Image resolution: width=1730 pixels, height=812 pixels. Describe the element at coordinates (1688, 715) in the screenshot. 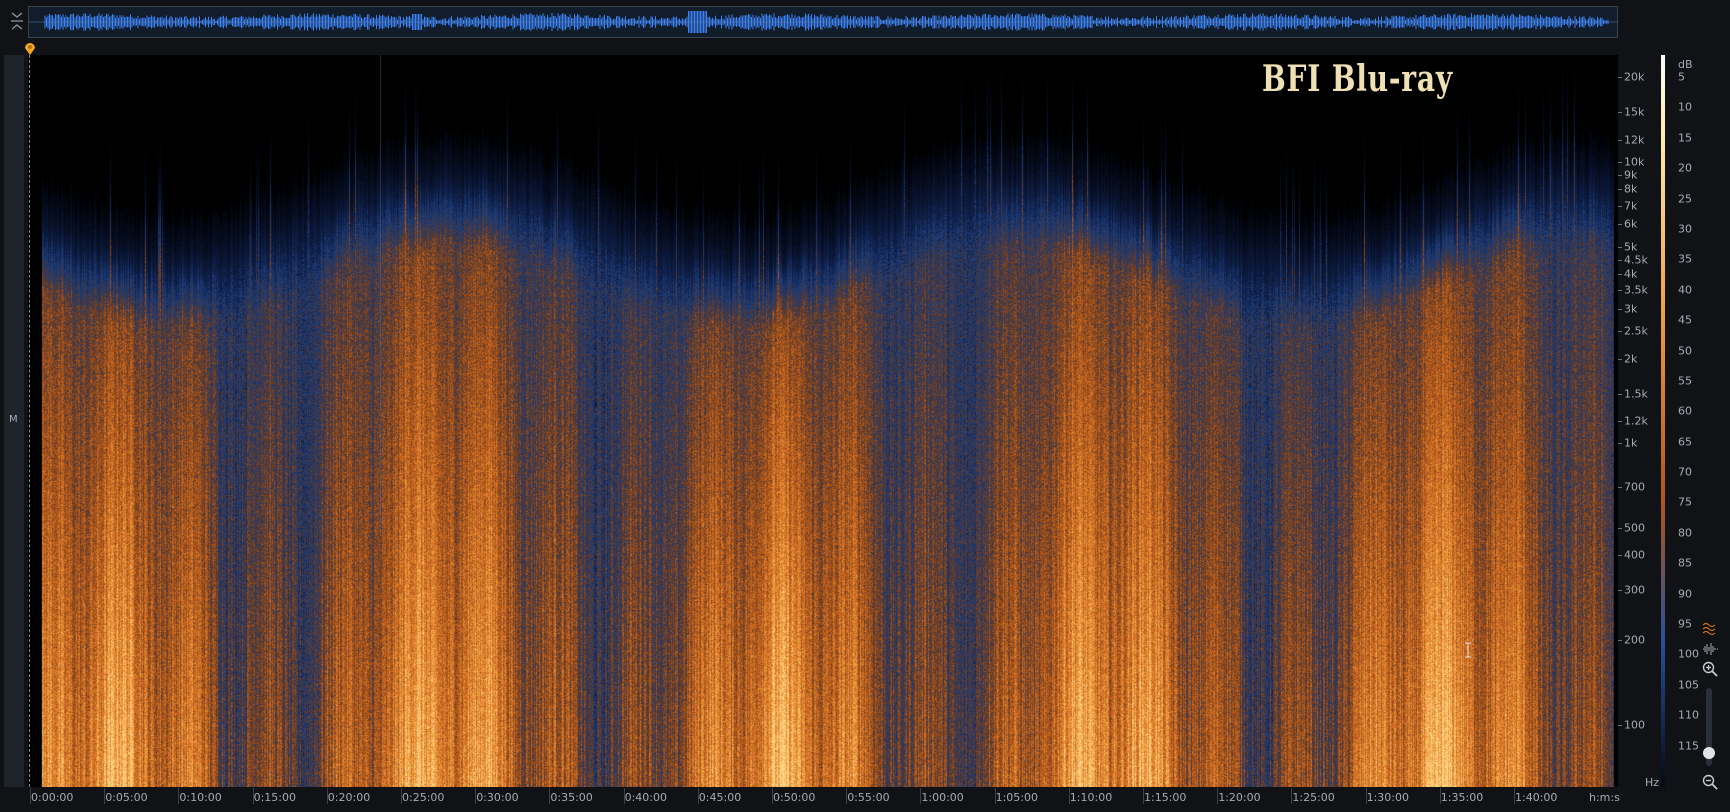

I see `db-tick-label: 110` at that location.